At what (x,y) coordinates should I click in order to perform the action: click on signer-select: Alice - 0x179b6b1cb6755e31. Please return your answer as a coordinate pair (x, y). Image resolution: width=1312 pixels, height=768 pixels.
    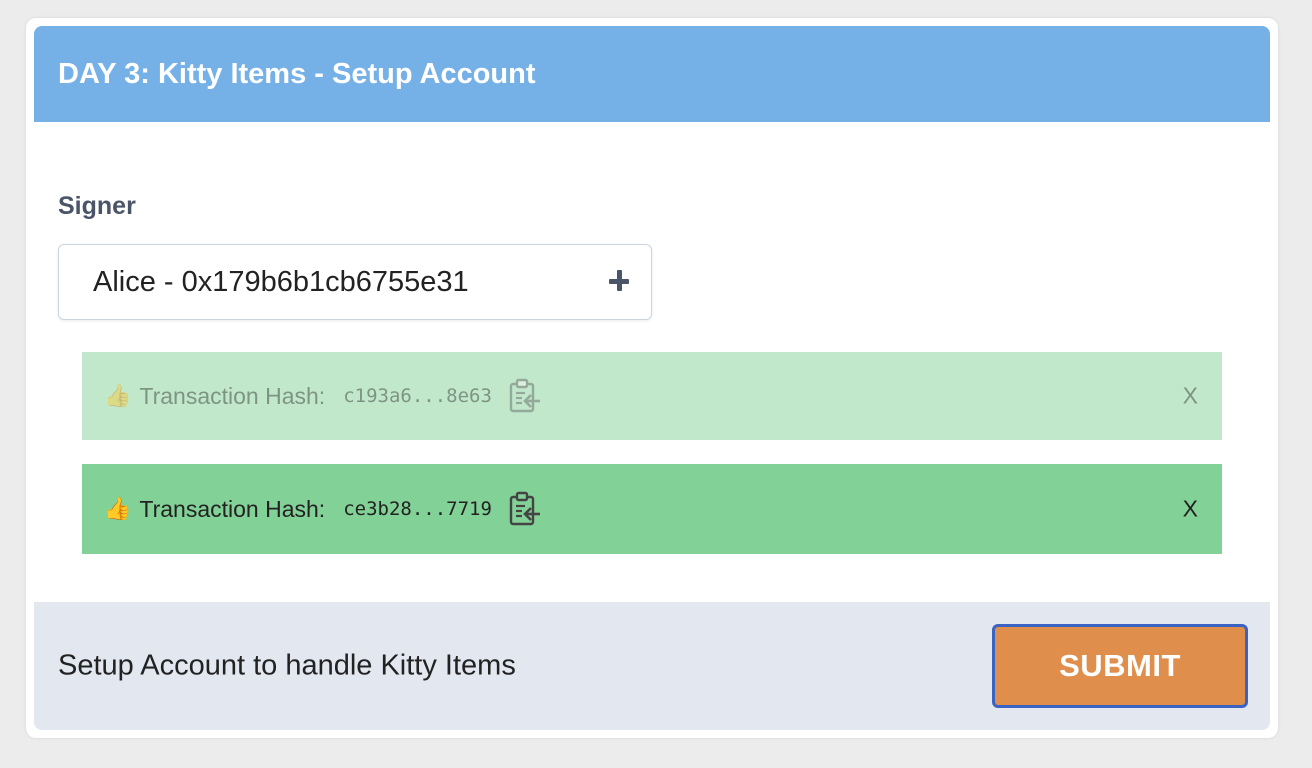
    Looking at the image, I should click on (355, 282).